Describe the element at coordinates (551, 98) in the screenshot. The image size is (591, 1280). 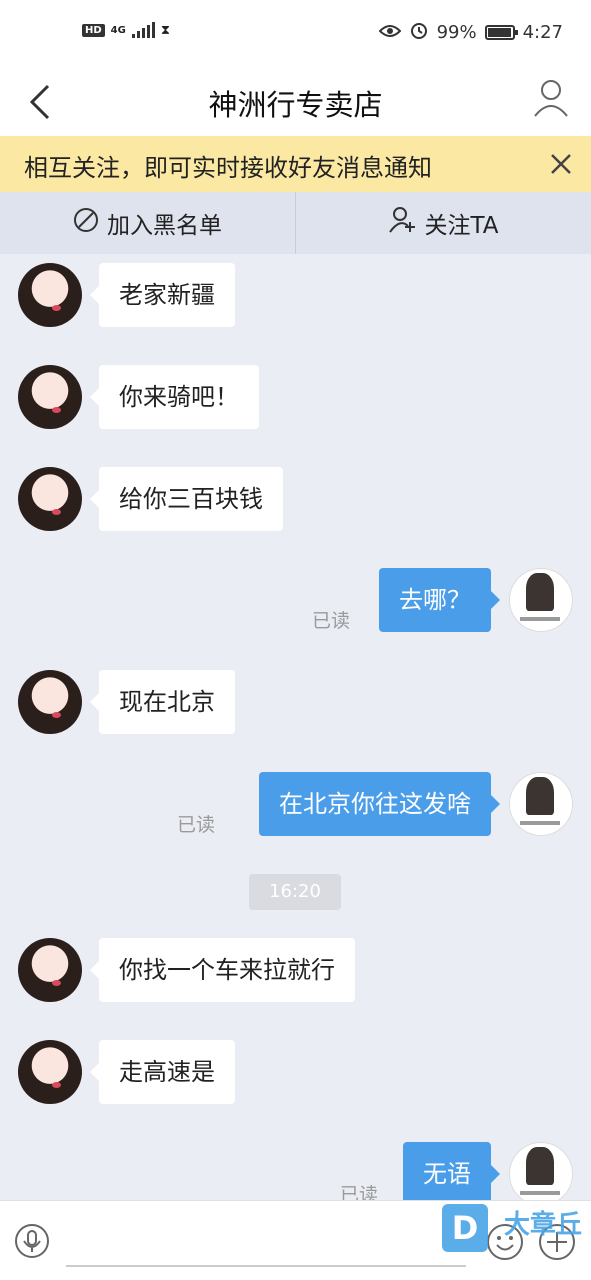
I see `profile-icon` at that location.